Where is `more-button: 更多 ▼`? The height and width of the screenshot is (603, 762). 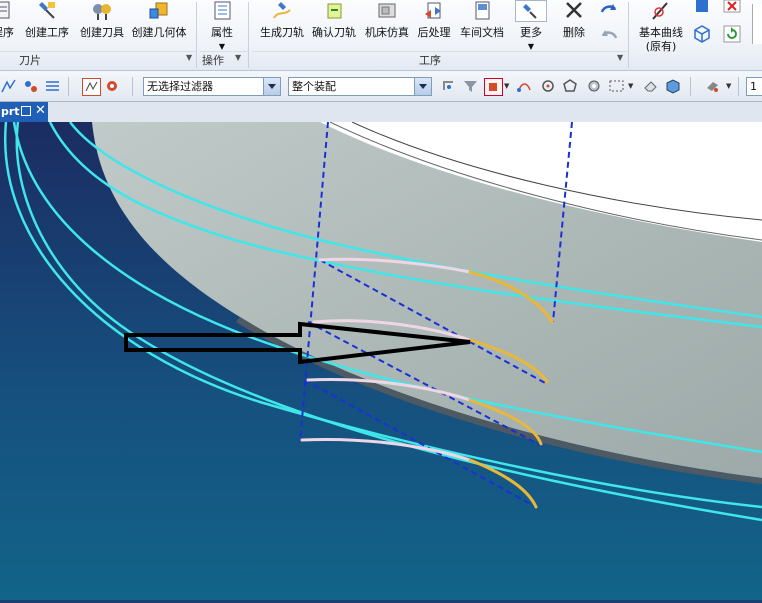 more-button: 更多 ▼ is located at coordinates (531, 26).